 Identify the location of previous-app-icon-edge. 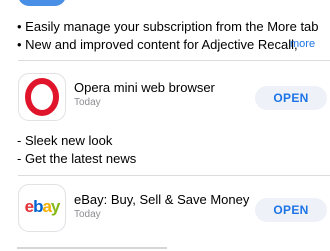
(42, 3).